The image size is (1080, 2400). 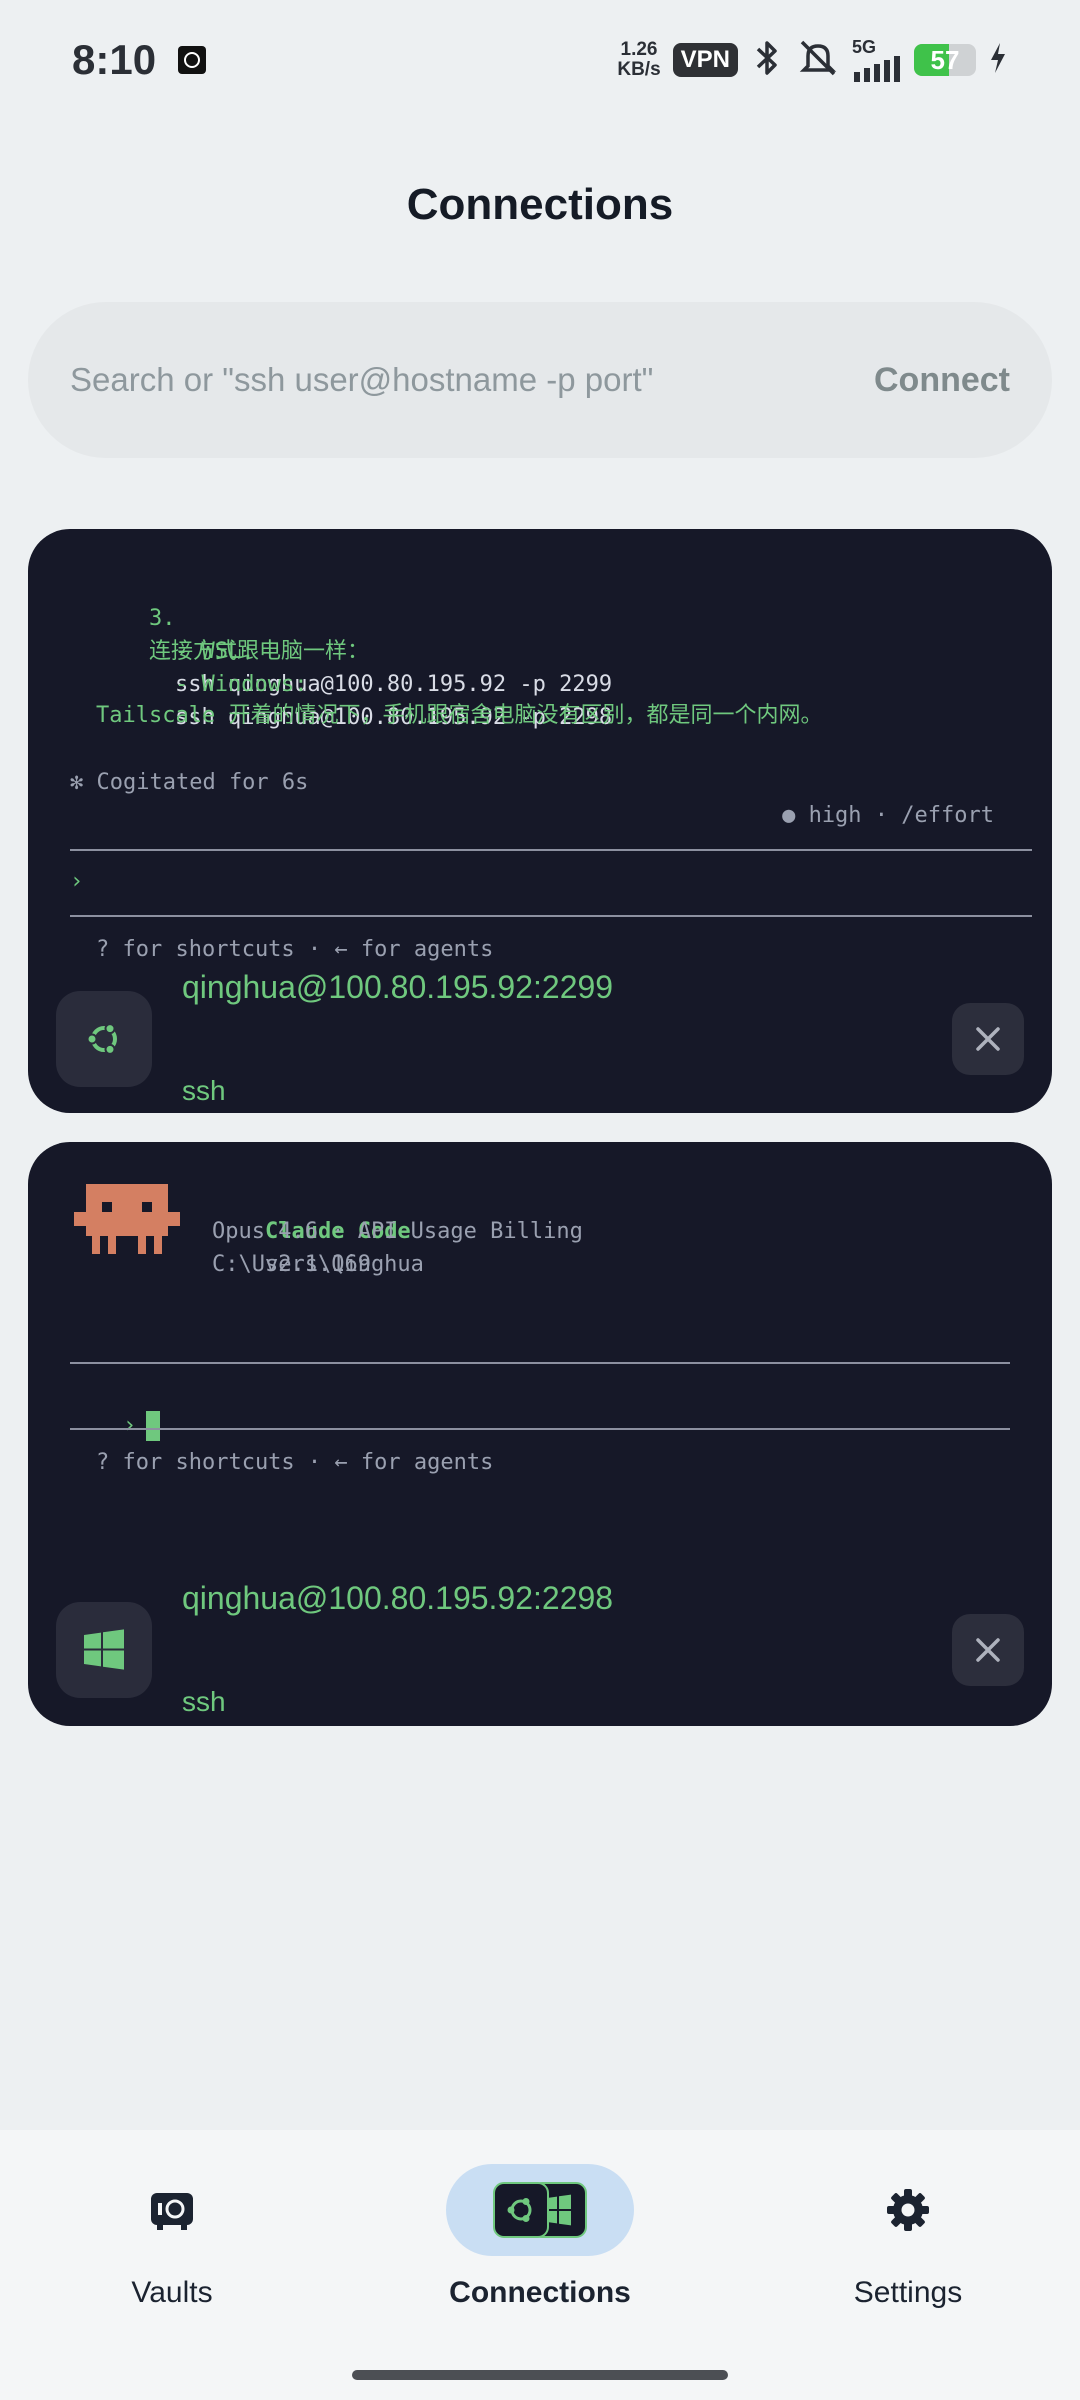 I want to click on page-title: Connections, so click(x=540, y=204).